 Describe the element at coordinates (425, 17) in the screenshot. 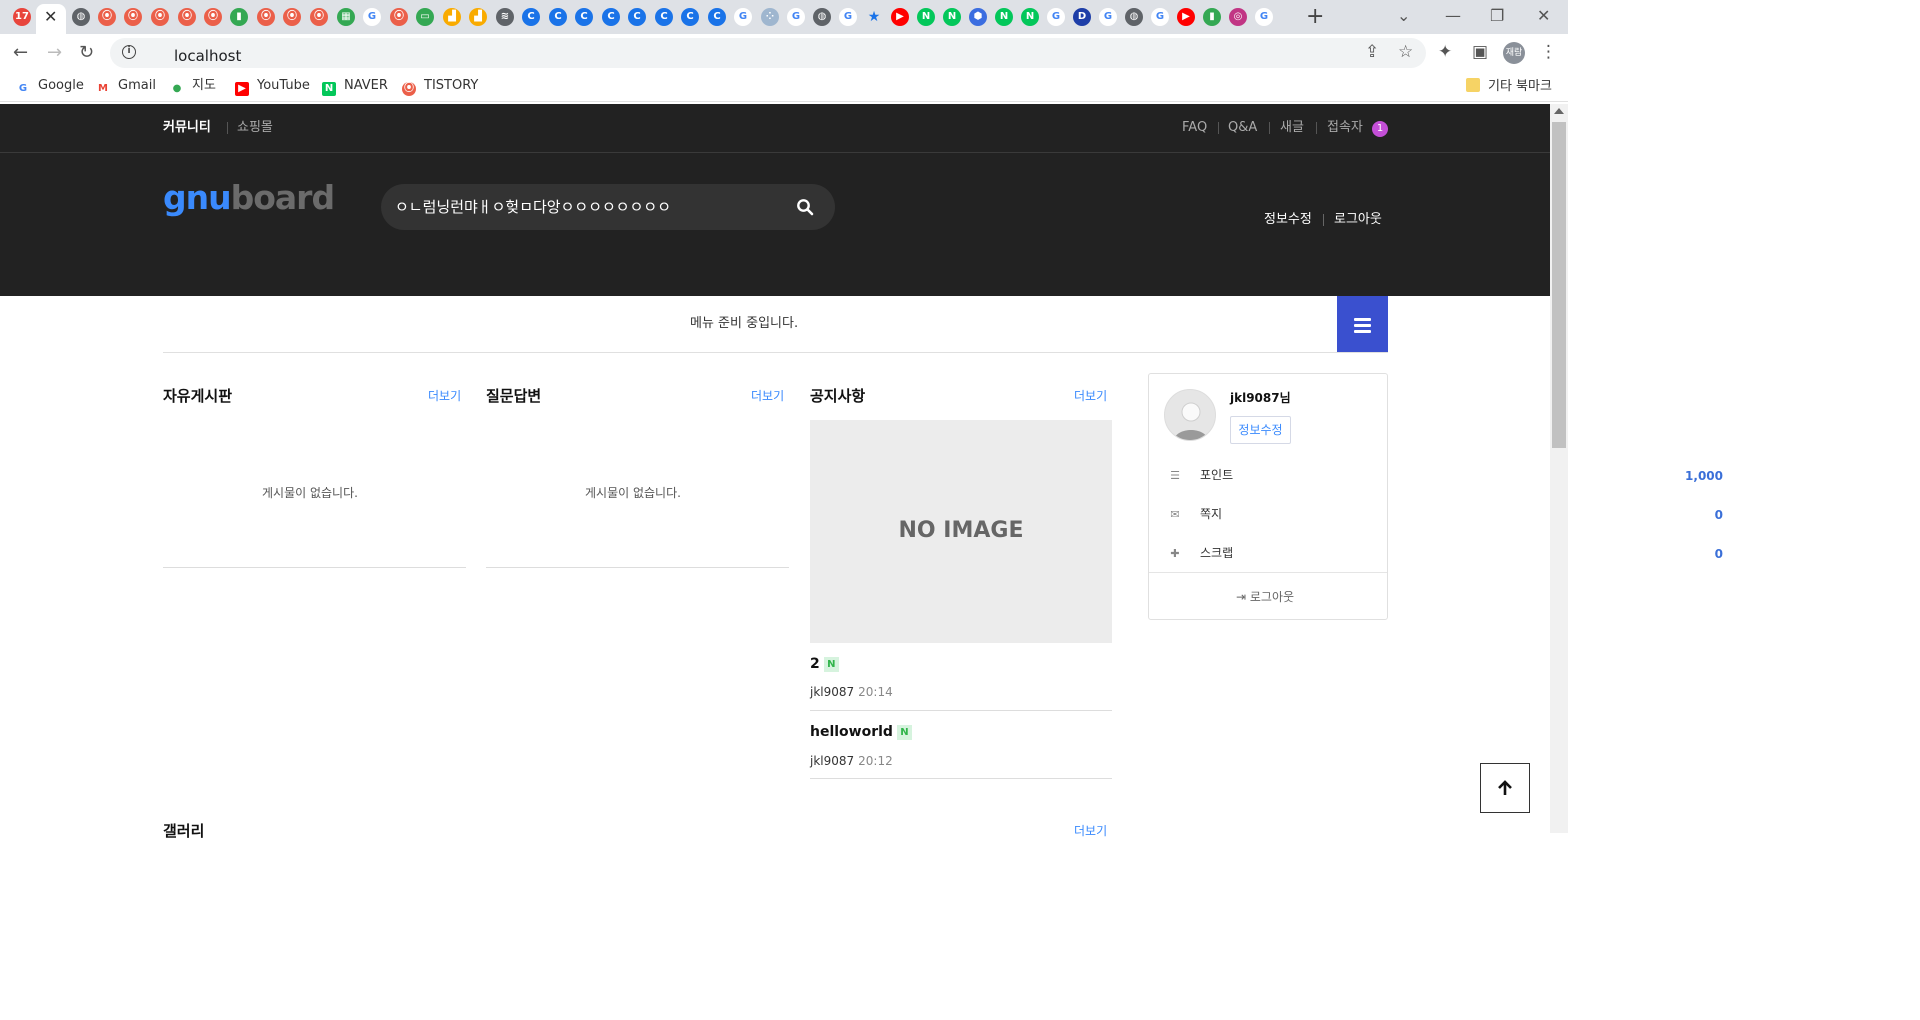

I see `monitor-icon: ▭` at that location.